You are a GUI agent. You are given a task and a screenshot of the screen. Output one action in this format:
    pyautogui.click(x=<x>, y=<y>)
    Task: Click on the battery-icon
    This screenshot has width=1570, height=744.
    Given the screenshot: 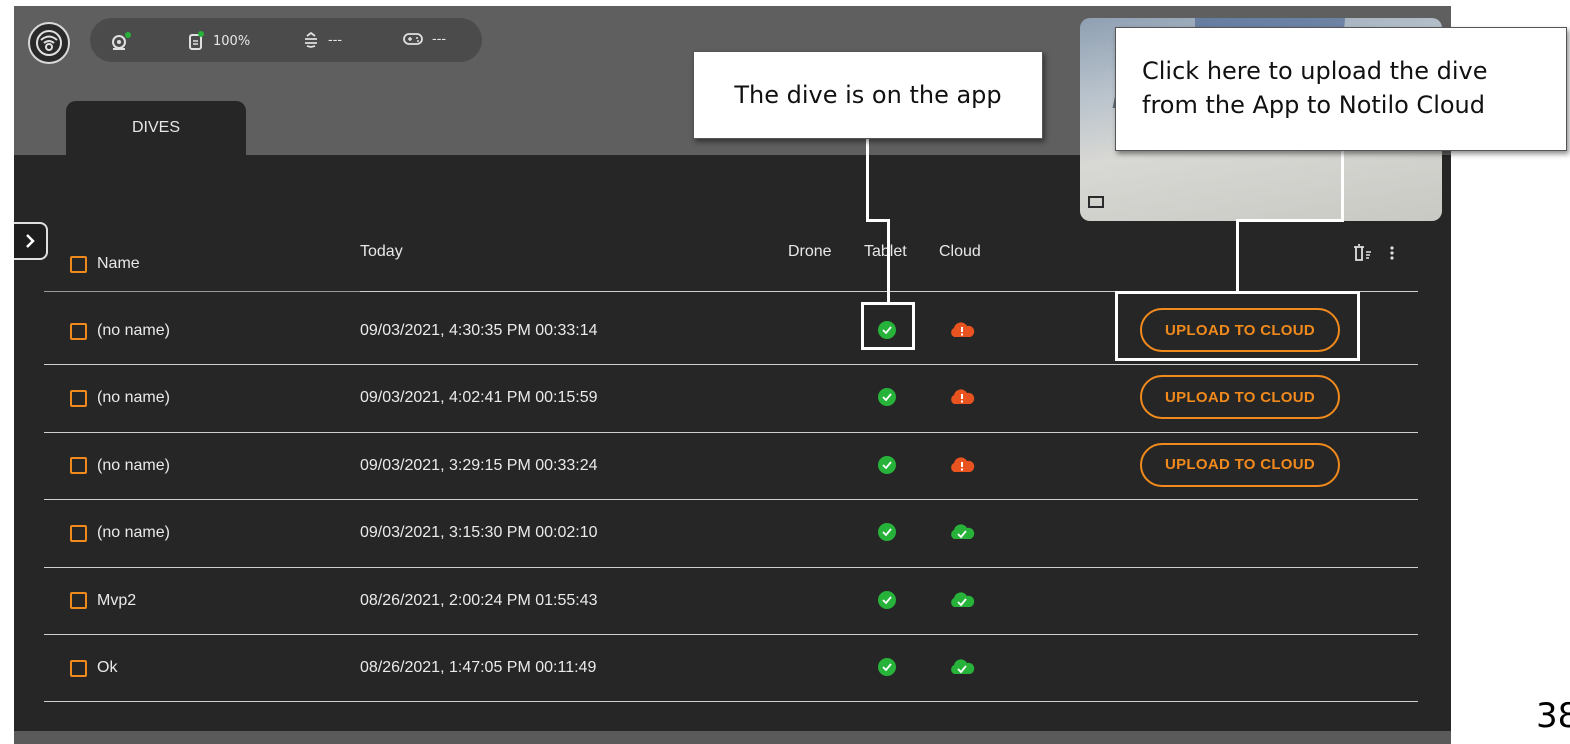 What is the action you would take?
    pyautogui.click(x=196, y=40)
    